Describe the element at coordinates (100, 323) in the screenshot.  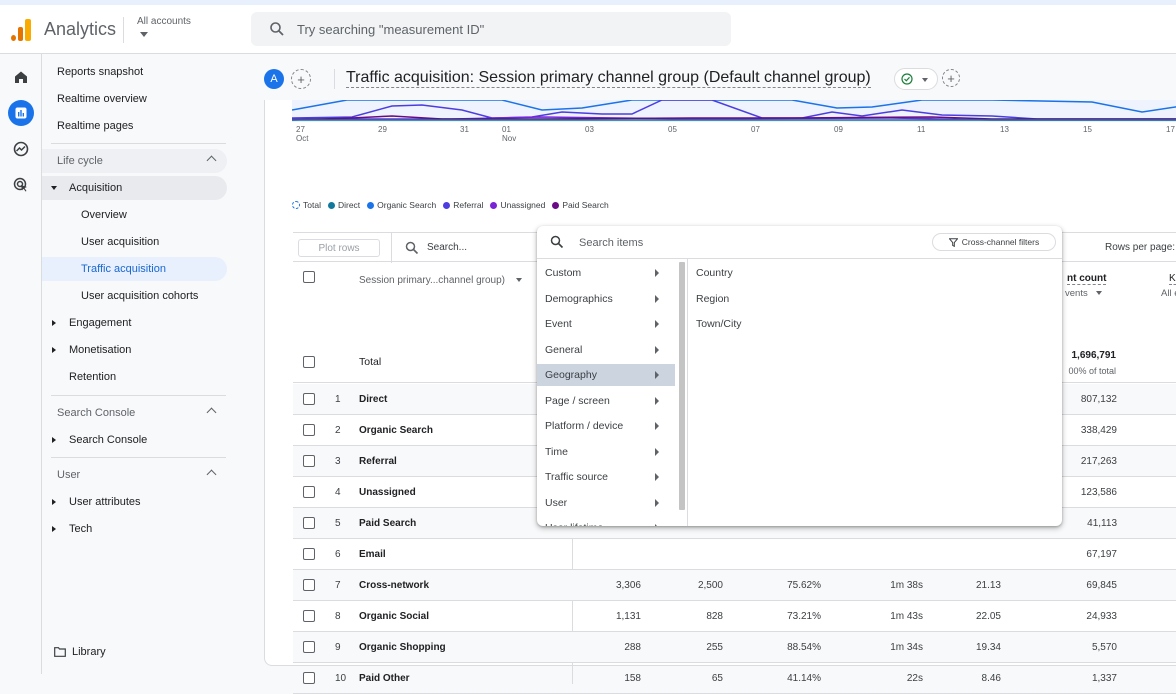
I see `sidebar-item-label: Engagement` at that location.